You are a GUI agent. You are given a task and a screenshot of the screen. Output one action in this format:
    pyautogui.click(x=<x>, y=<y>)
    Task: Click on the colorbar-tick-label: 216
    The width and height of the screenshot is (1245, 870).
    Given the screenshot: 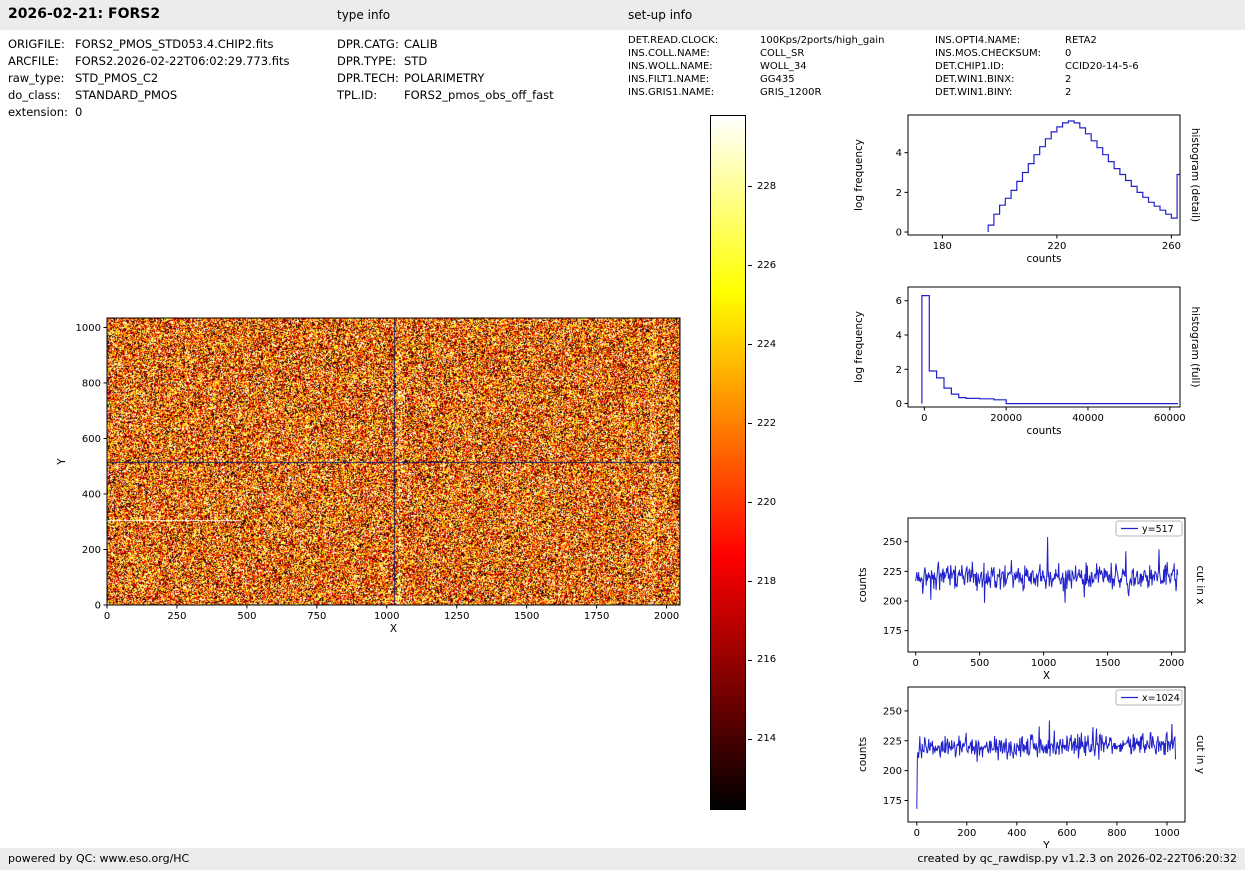 What is the action you would take?
    pyautogui.click(x=767, y=660)
    